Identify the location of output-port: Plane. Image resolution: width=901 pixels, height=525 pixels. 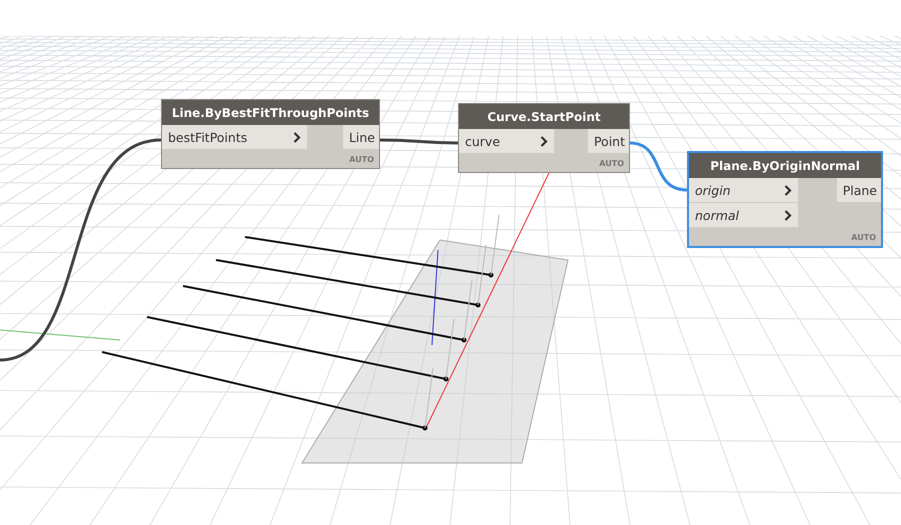
(858, 190).